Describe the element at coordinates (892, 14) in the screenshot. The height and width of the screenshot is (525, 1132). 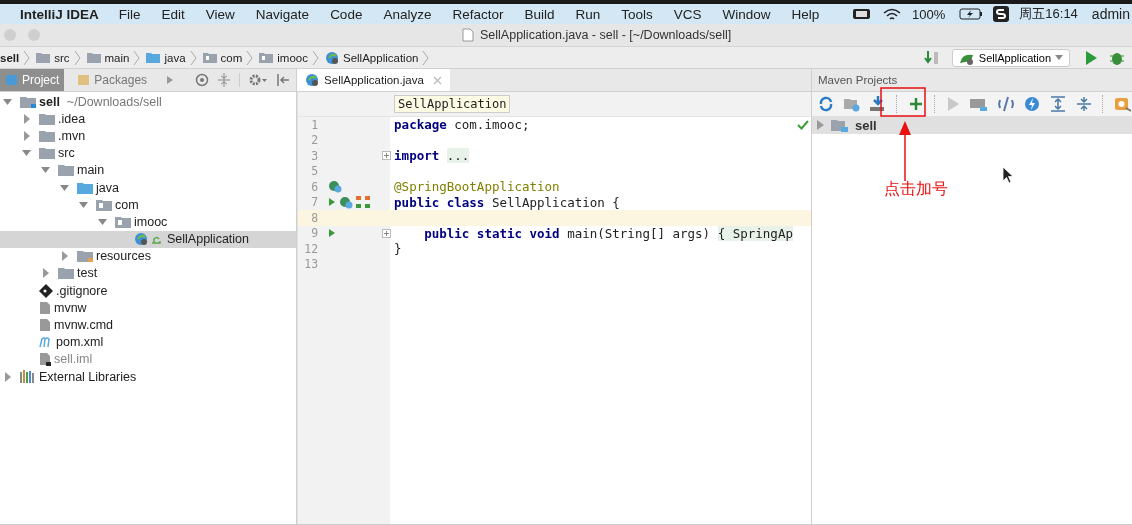
I see `wifi-icon` at that location.